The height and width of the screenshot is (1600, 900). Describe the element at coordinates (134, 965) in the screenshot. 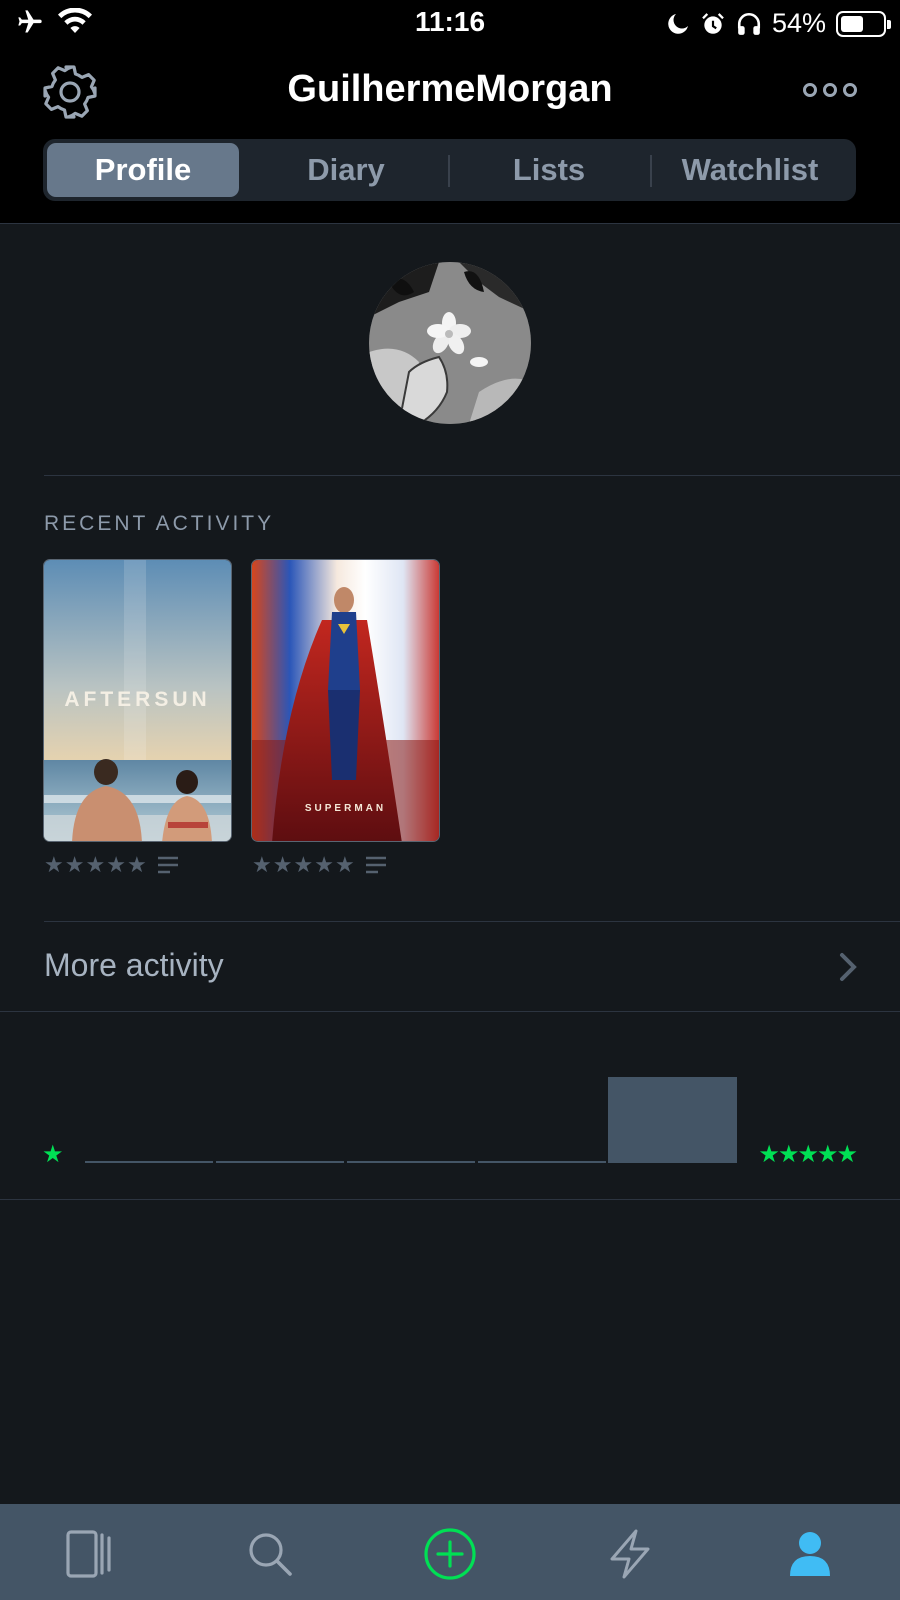

I see `more-activity-label: More activity` at that location.